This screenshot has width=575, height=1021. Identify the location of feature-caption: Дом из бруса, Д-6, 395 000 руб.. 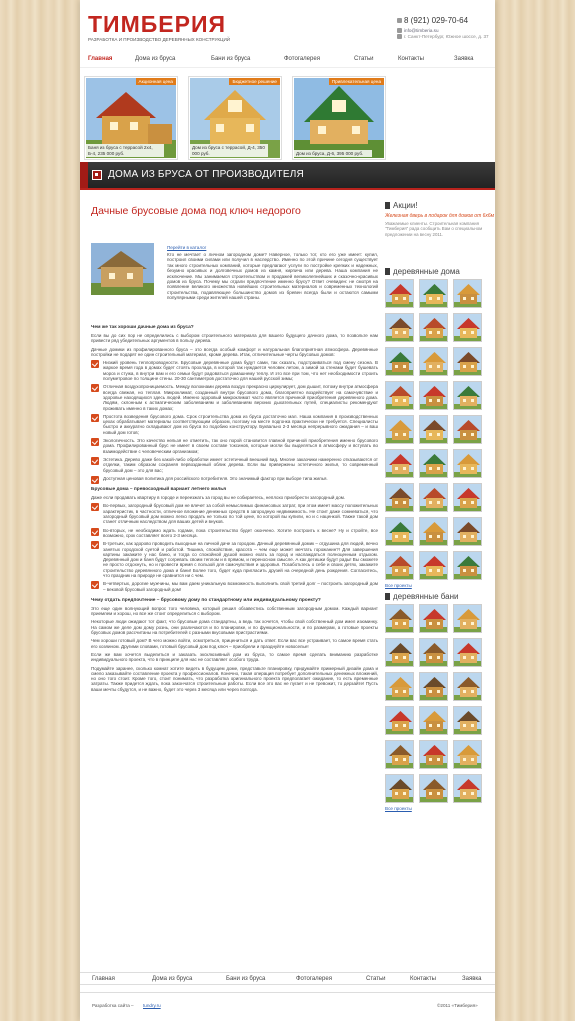
(333, 153).